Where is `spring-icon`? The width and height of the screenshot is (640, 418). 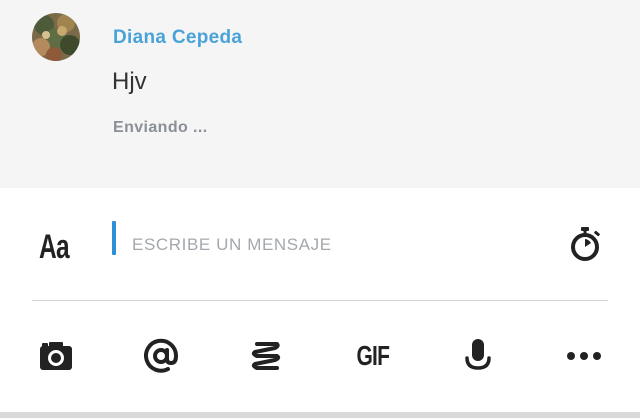
spring-icon is located at coordinates (266, 356).